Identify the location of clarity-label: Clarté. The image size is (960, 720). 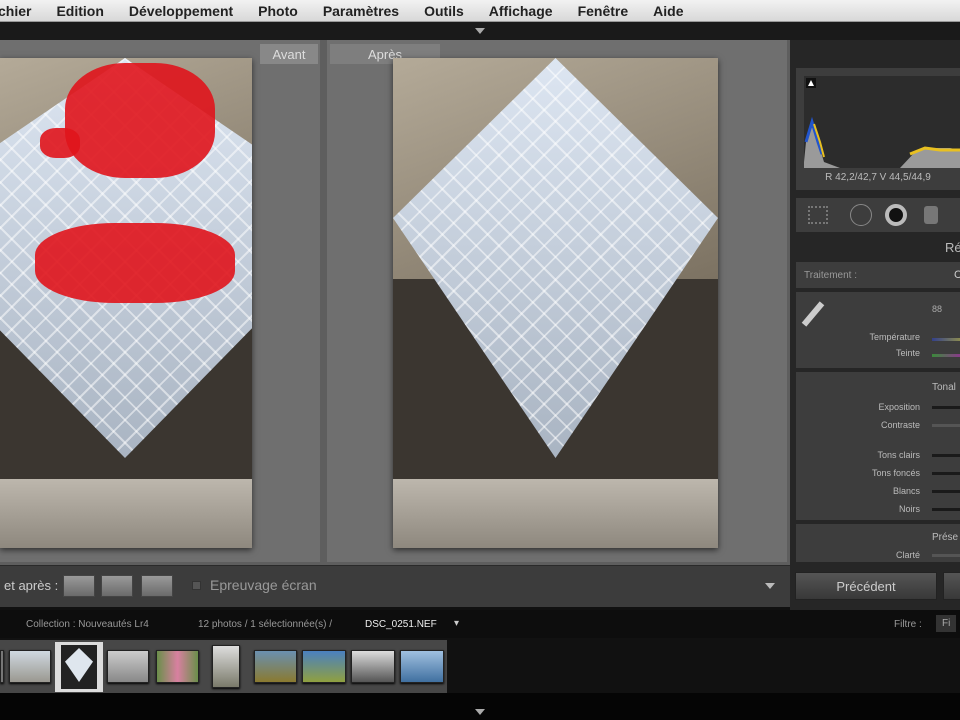
(907, 555).